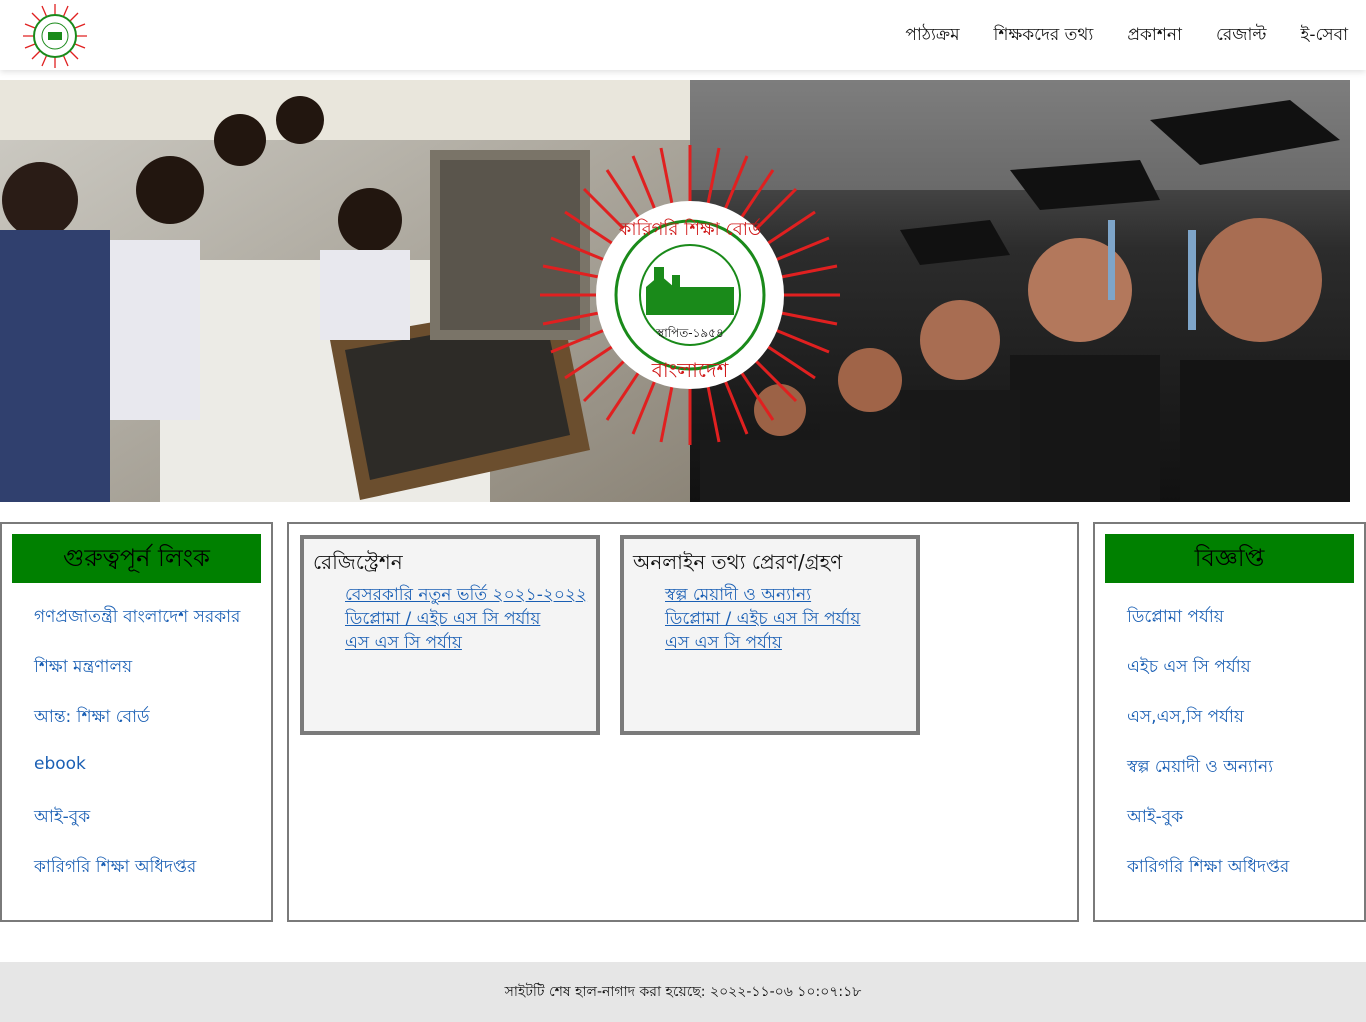 This screenshot has height=1022, width=1366. I want to click on nav-publications: প্রকাশনা, so click(1154, 36).